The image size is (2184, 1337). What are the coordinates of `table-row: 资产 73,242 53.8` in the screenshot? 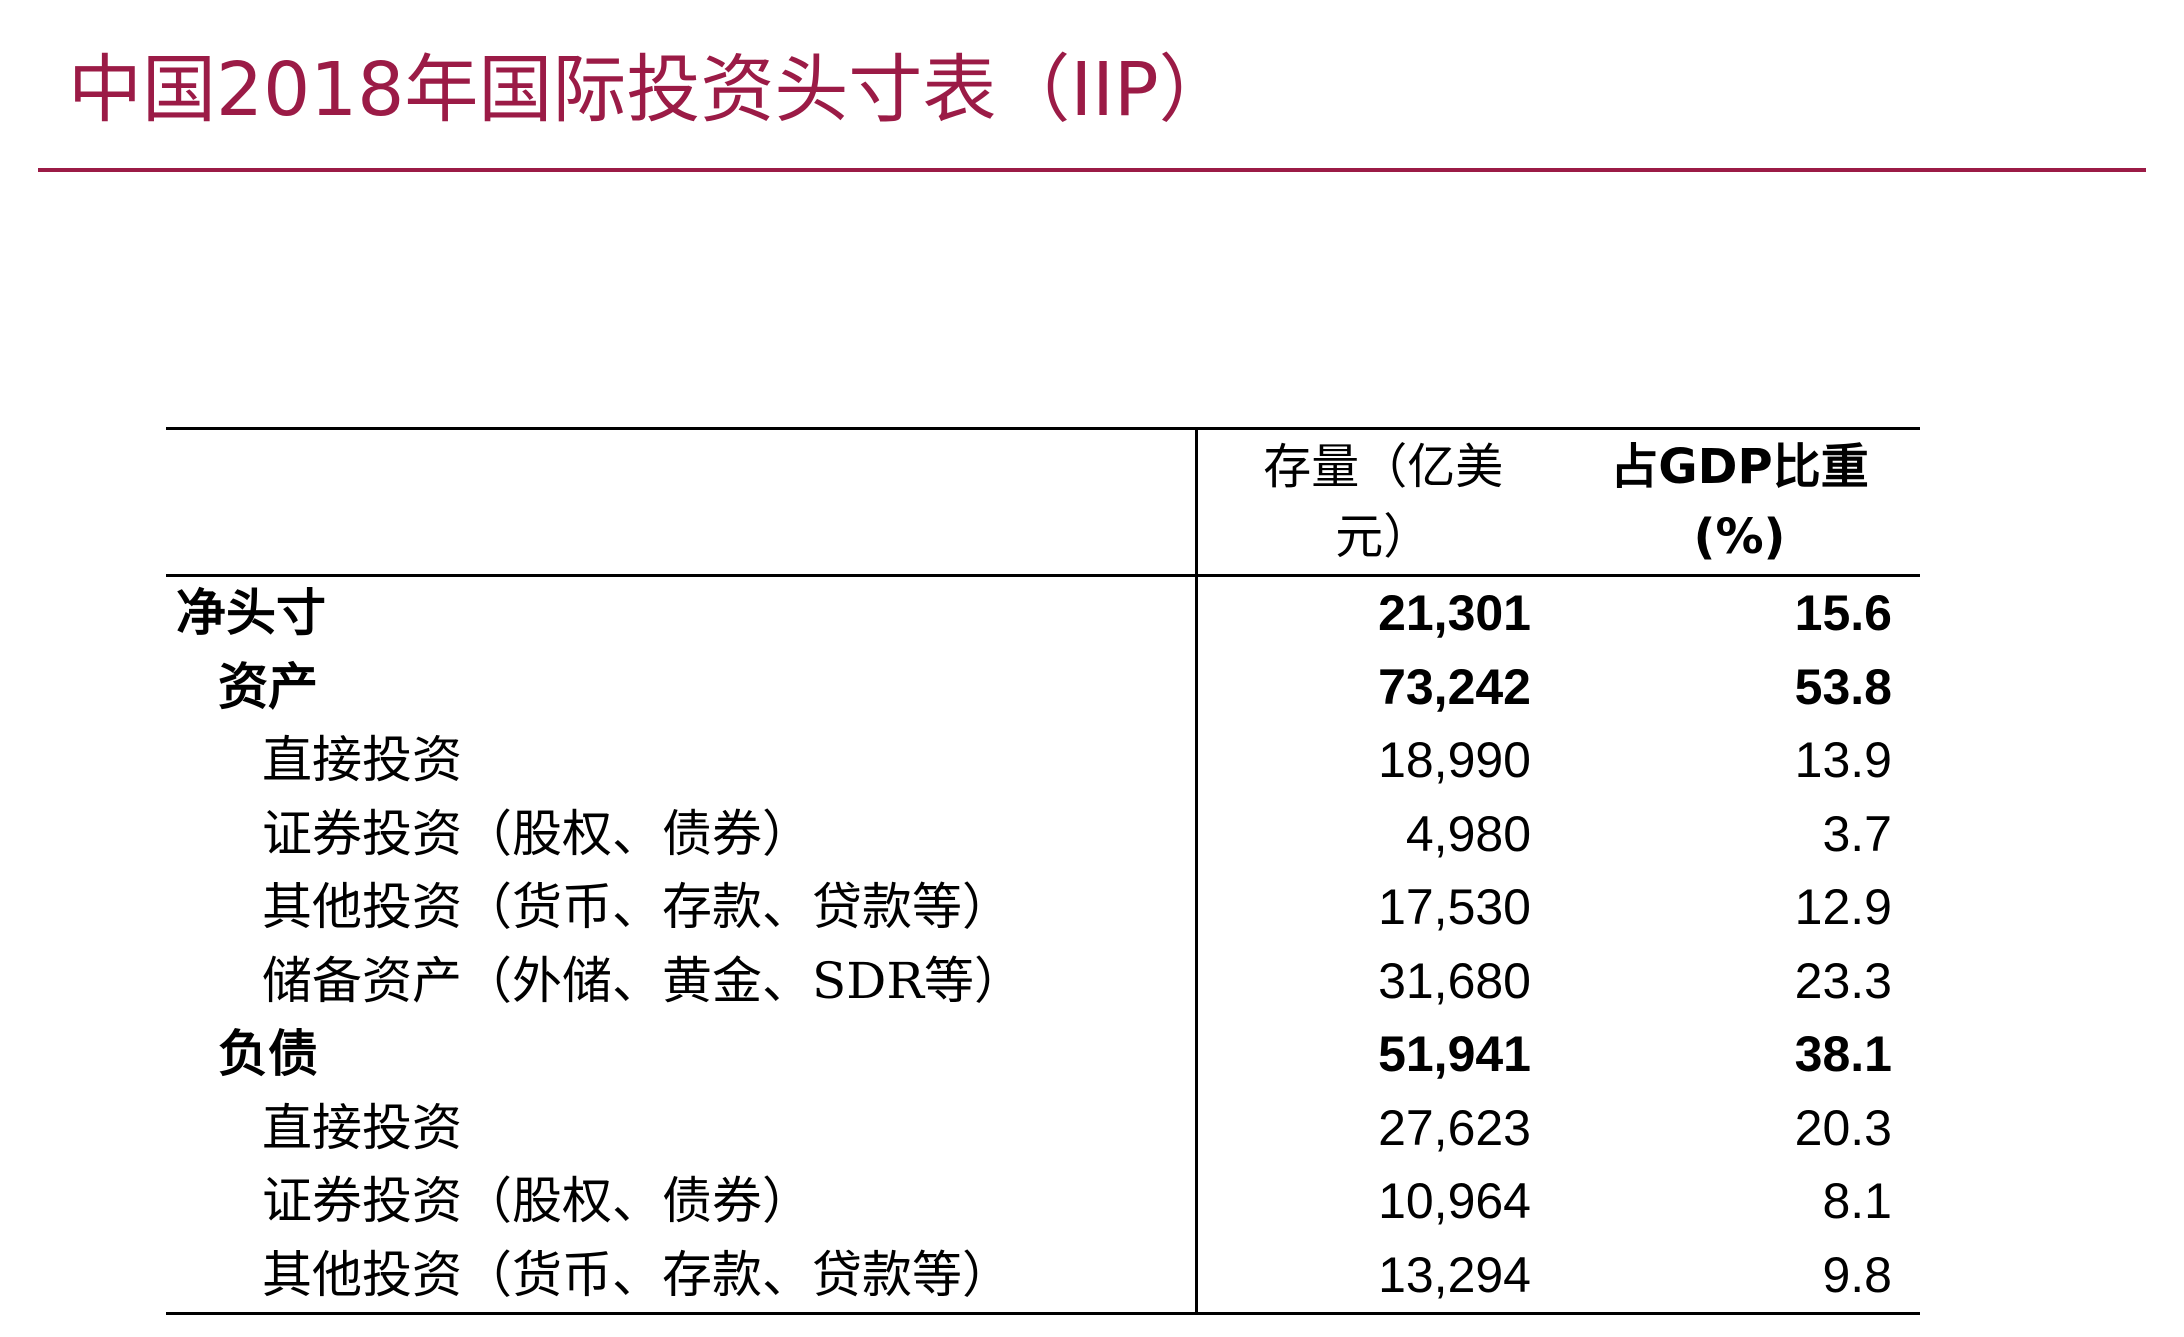 It's located at (1043, 687).